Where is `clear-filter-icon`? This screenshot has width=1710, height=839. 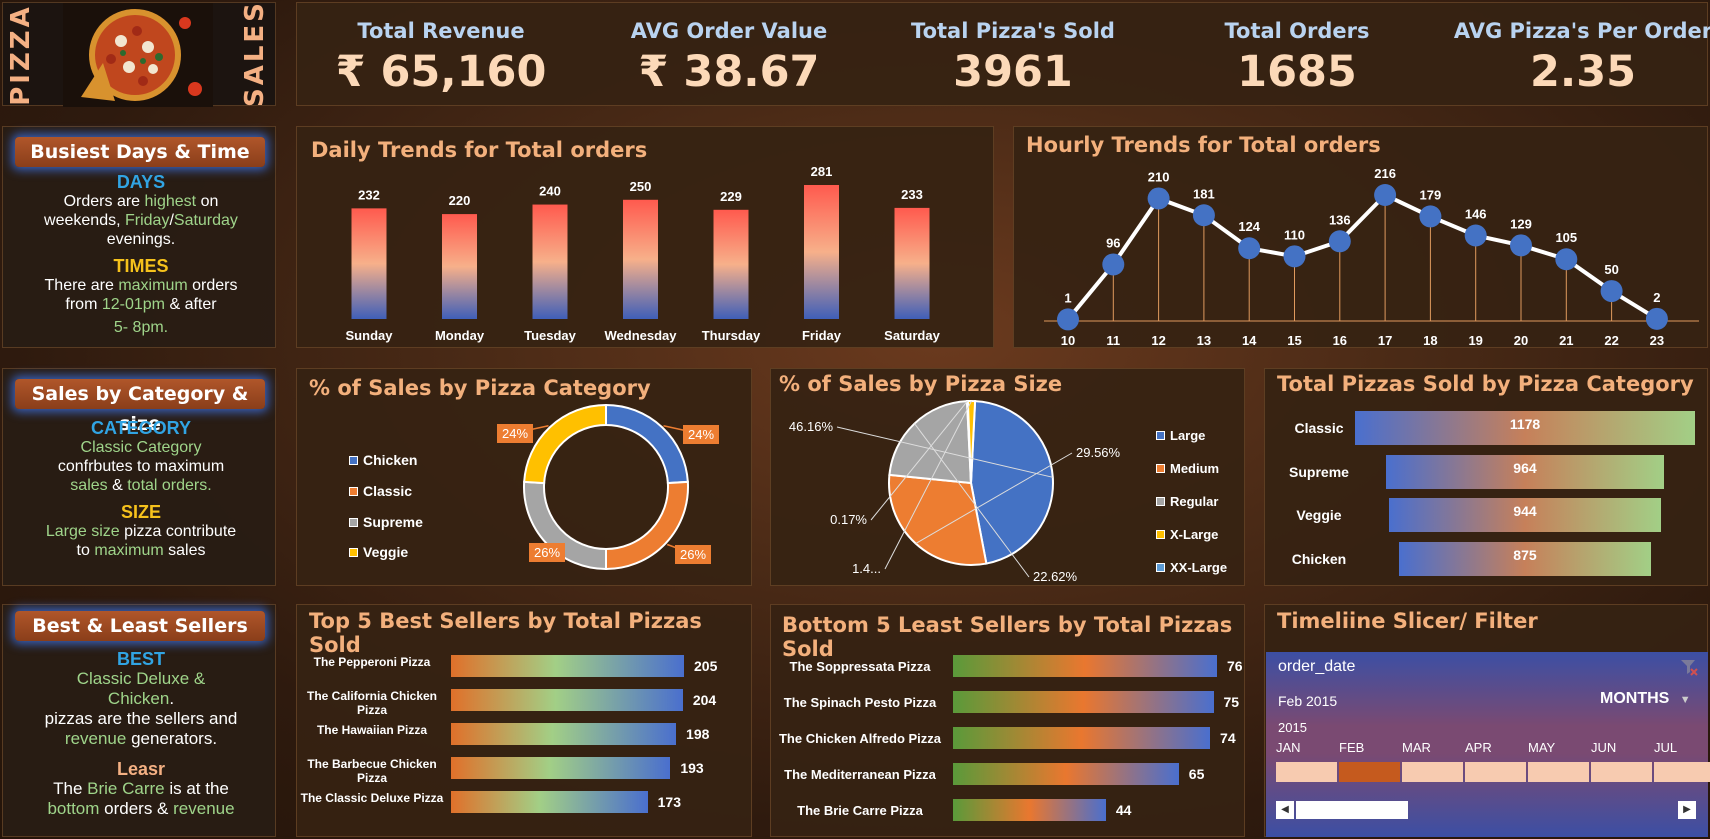 clear-filter-icon is located at coordinates (1689, 667).